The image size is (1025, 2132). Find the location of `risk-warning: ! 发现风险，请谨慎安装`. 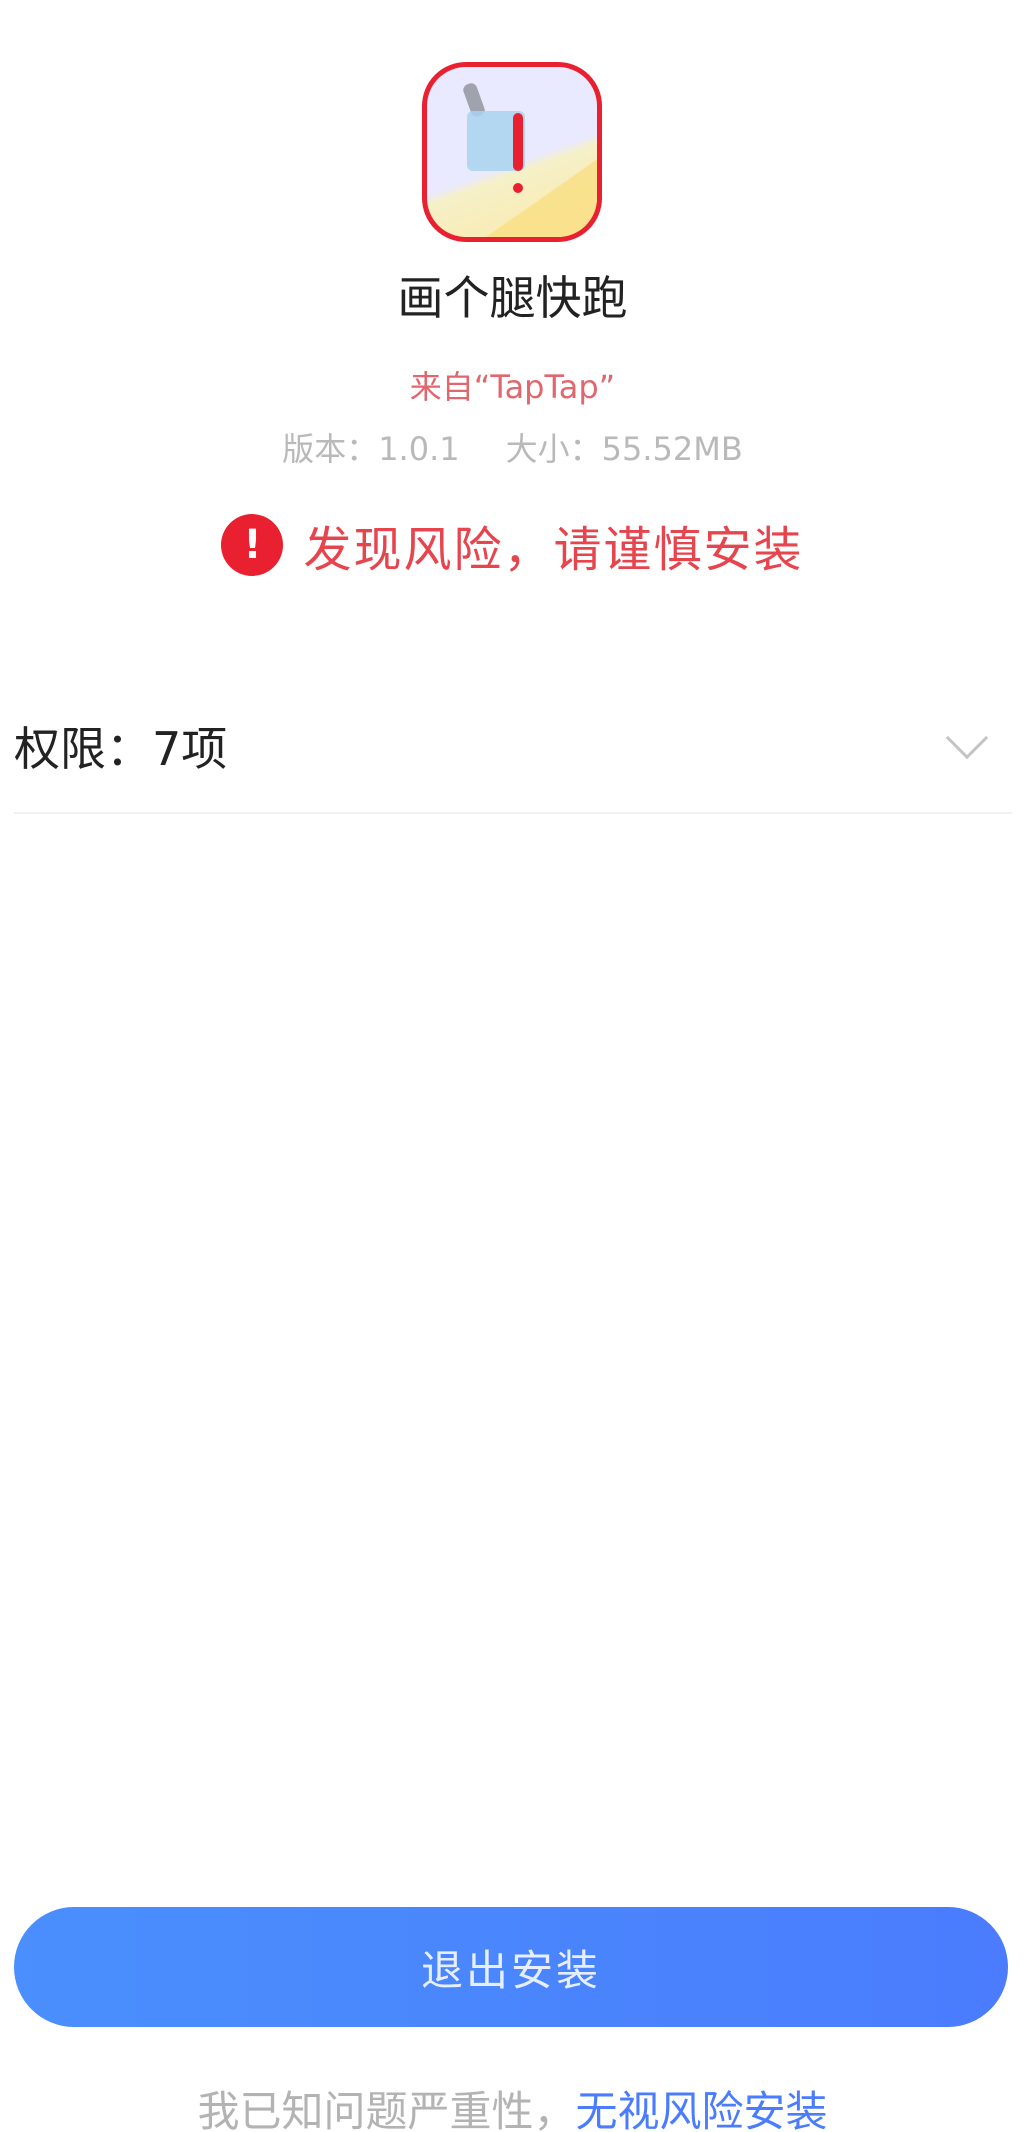

risk-warning: ! 发现风险，请谨慎安装 is located at coordinates (512, 545).